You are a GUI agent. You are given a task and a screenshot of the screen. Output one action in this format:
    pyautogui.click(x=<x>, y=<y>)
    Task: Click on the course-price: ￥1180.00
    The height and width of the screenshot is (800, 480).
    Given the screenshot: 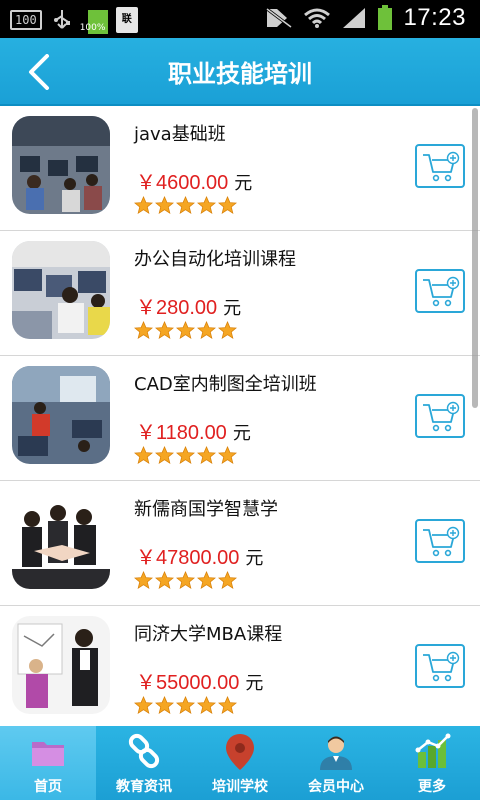 What is the action you would take?
    pyautogui.click(x=181, y=433)
    